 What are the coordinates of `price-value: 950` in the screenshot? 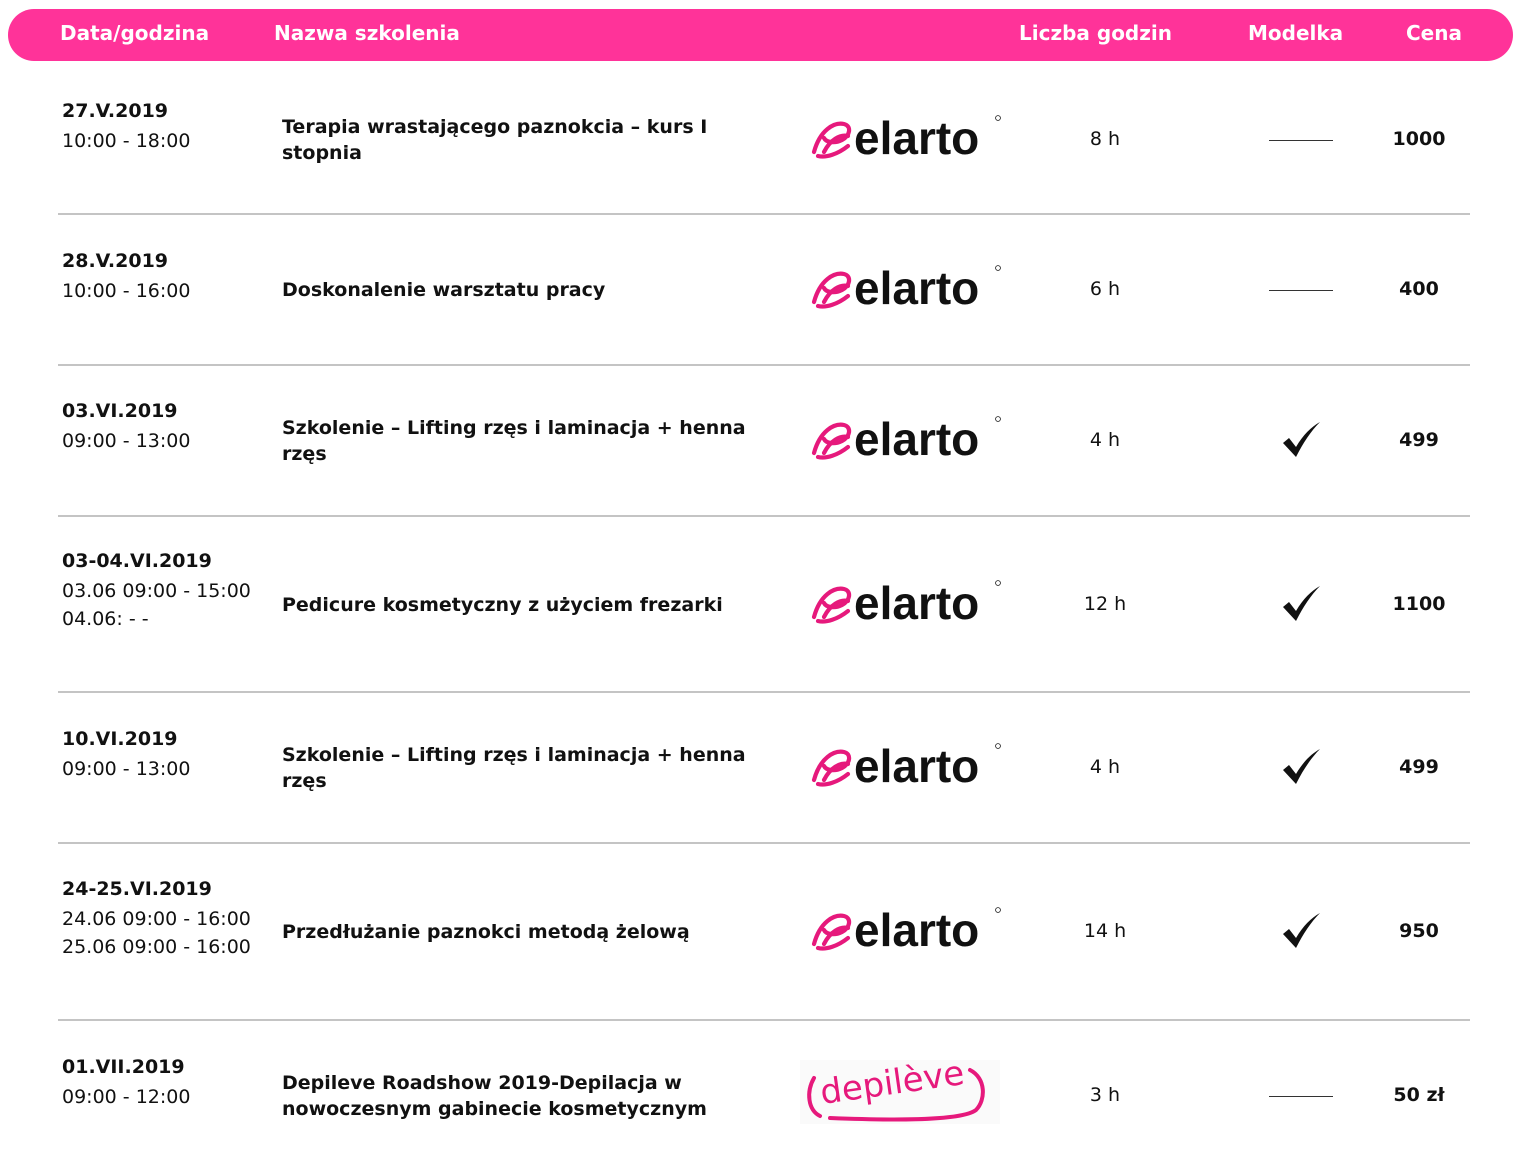 It's located at (1419, 931).